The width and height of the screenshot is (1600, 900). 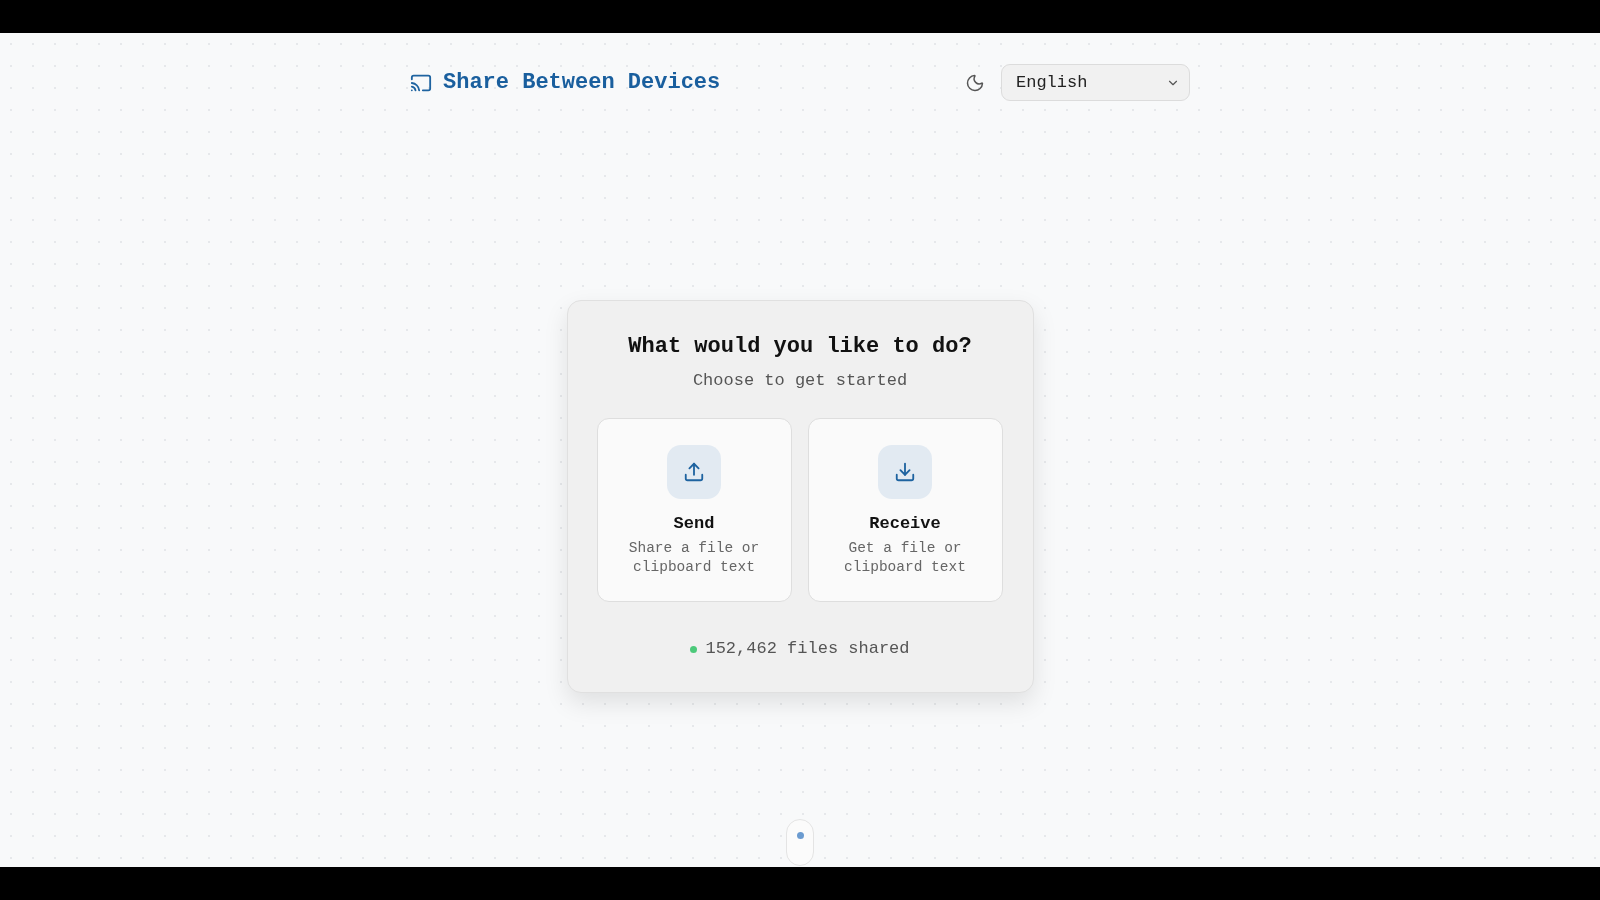 What do you see at coordinates (582, 82) in the screenshot?
I see `app-title: Share Between Devices` at bounding box center [582, 82].